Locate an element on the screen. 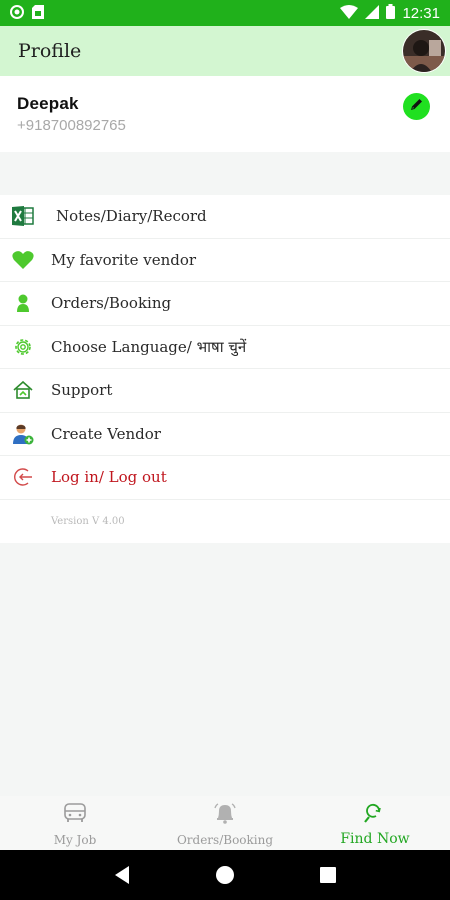 The image size is (450, 900). version-row: Version V 4.00 is located at coordinates (225, 521).